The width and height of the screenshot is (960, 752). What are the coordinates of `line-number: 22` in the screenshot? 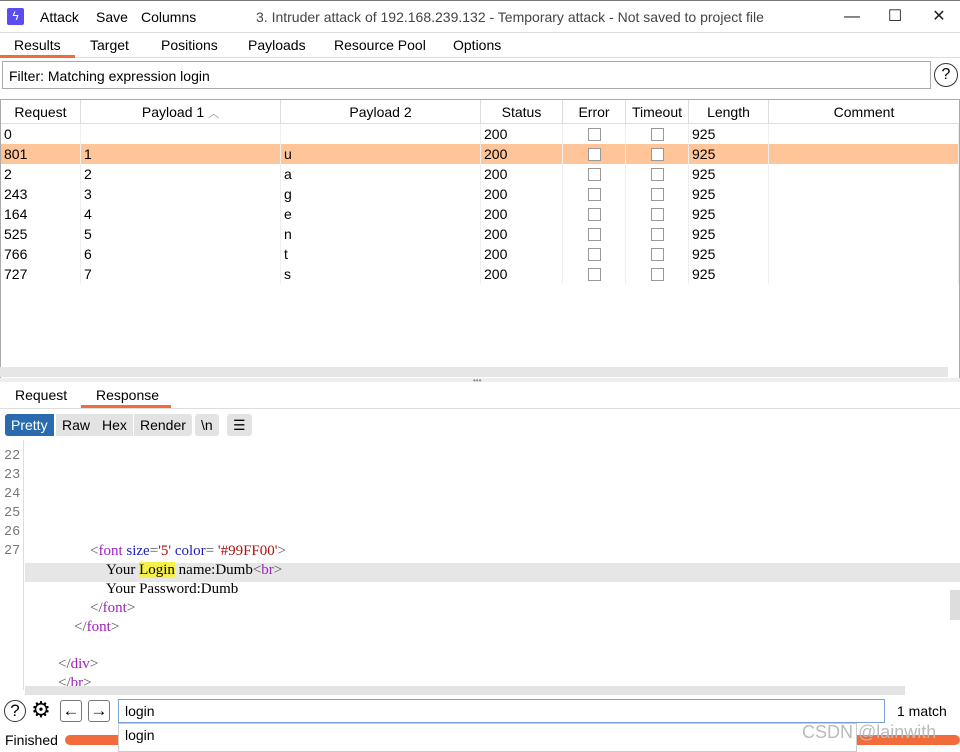 It's located at (12, 456).